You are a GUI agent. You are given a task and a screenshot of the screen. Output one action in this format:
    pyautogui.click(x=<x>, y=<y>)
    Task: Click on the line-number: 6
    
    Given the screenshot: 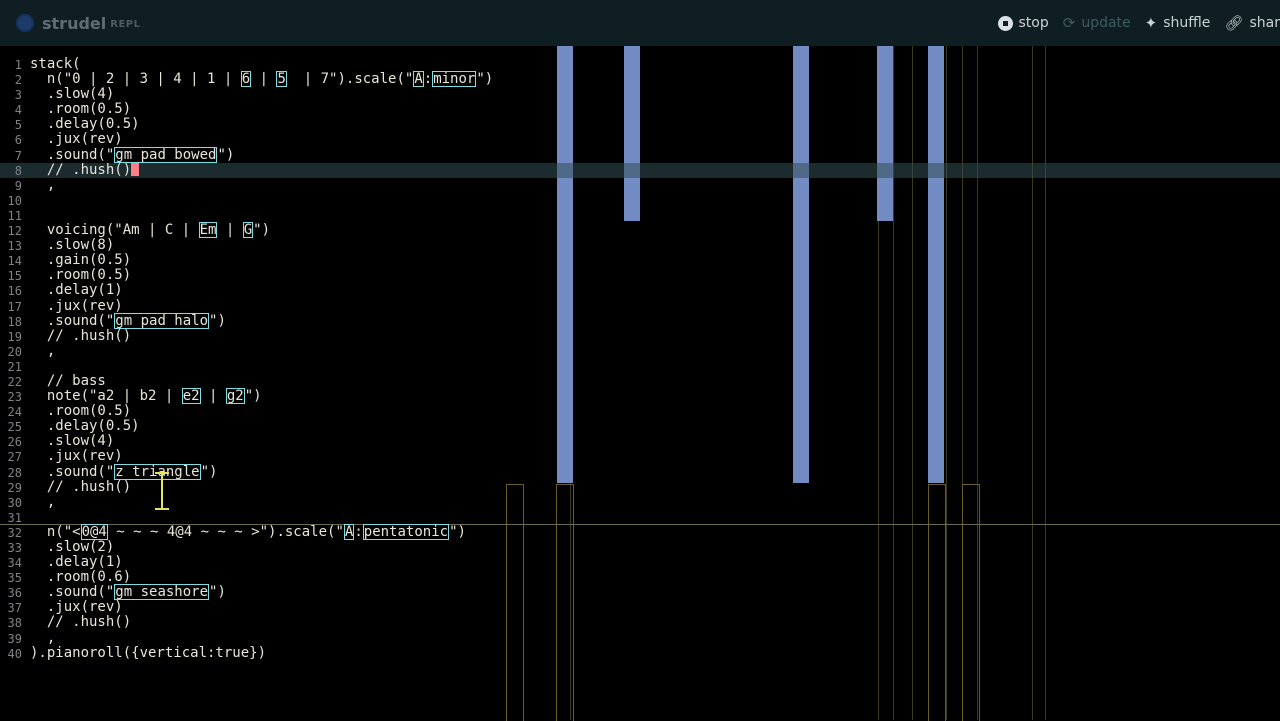 What is the action you would take?
    pyautogui.click(x=11, y=140)
    